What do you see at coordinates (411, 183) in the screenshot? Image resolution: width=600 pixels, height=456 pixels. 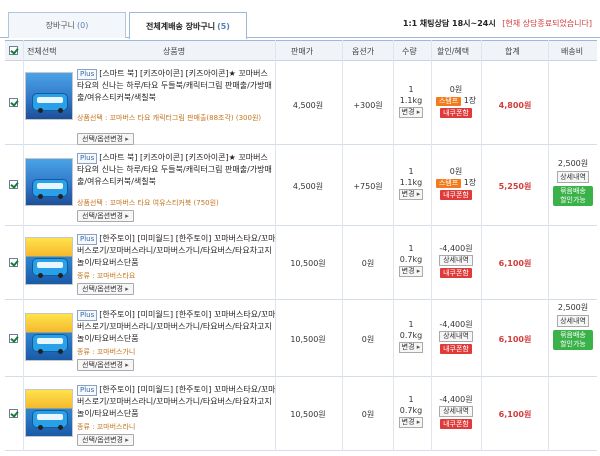 I see `qty-cell: 1 1.1kg 변경` at bounding box center [411, 183].